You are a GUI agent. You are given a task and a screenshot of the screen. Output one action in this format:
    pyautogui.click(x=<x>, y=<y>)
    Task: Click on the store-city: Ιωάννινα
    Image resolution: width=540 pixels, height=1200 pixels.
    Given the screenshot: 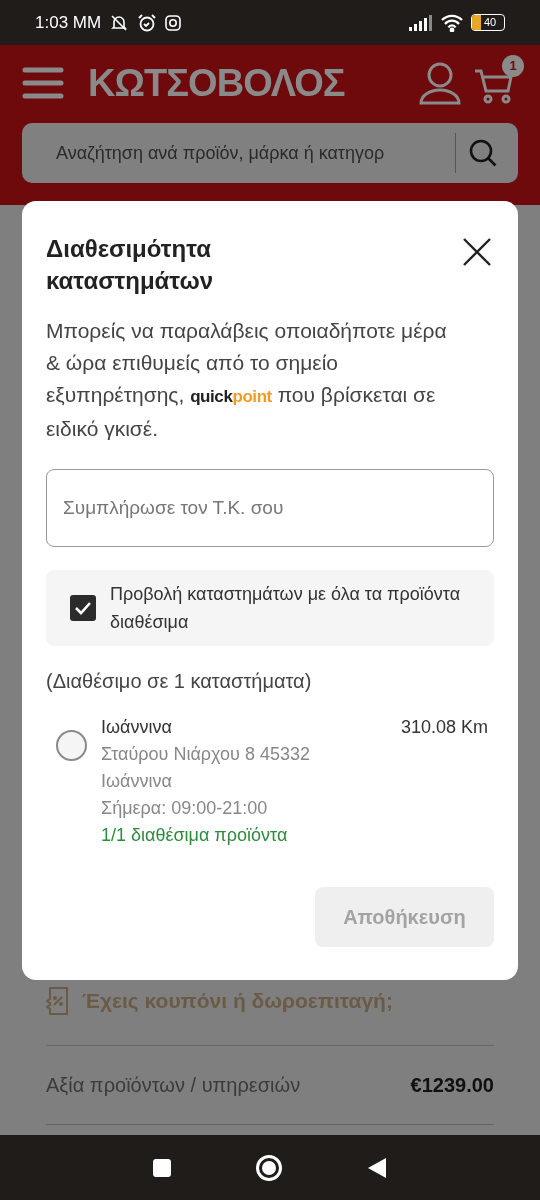 What is the action you would take?
    pyautogui.click(x=137, y=781)
    